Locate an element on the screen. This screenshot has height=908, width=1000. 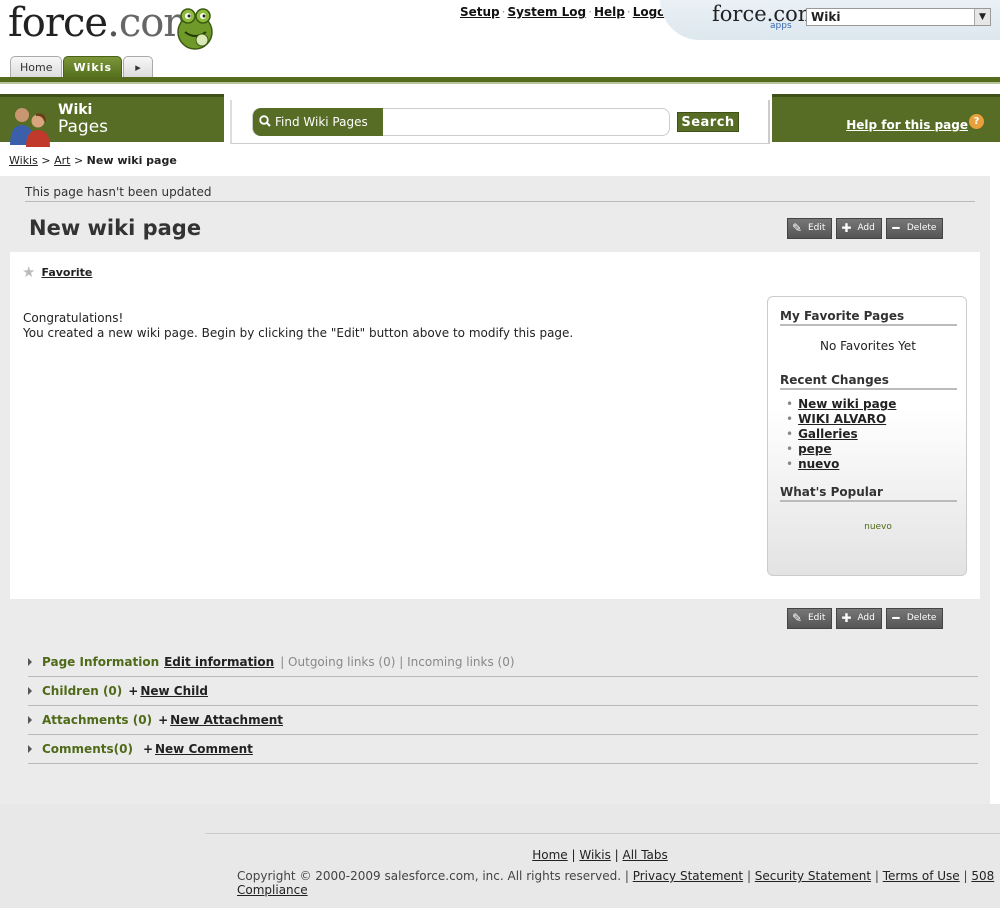
help-for-this-page-link: Help for this page is located at coordinates (907, 125).